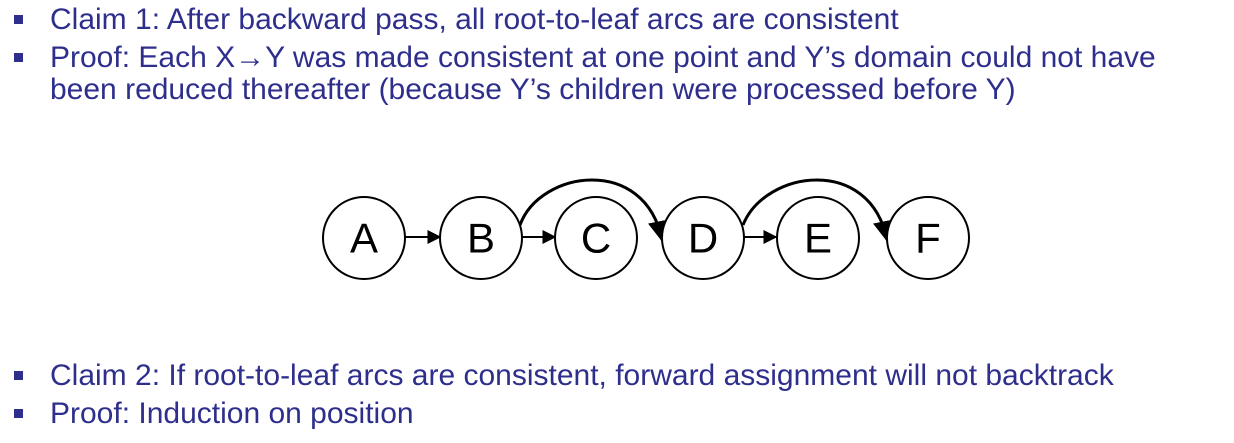 This screenshot has height=443, width=1234. I want to click on node-F-label: F, so click(928, 238).